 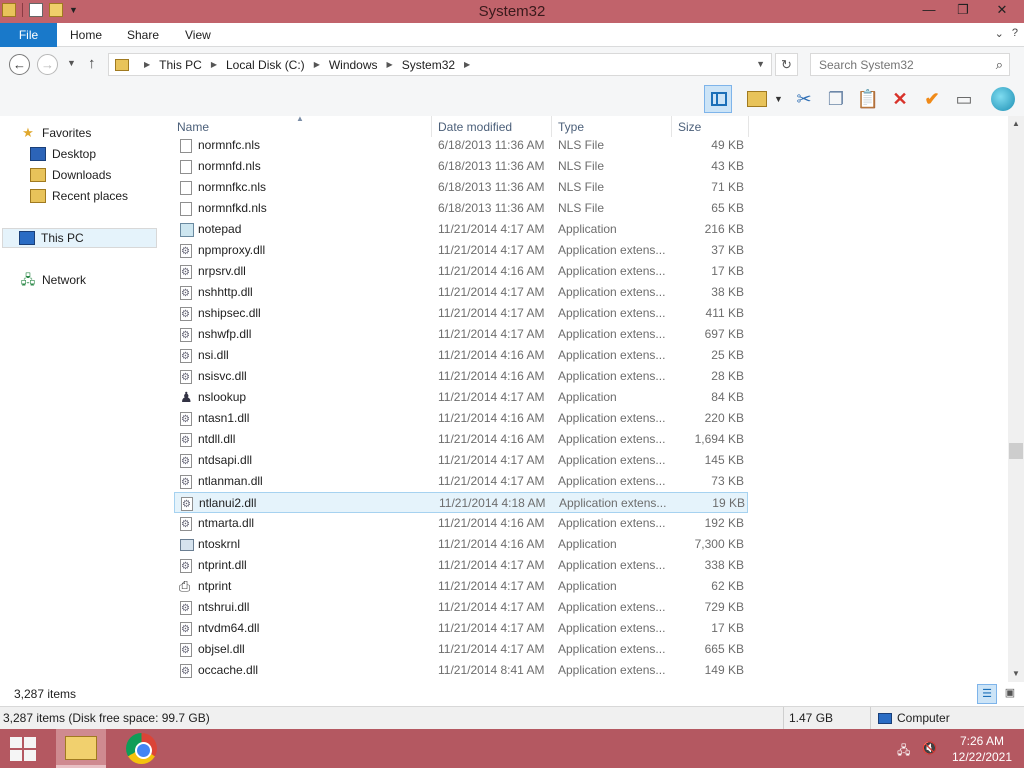 I want to click on back-button: ←, so click(x=19, y=64).